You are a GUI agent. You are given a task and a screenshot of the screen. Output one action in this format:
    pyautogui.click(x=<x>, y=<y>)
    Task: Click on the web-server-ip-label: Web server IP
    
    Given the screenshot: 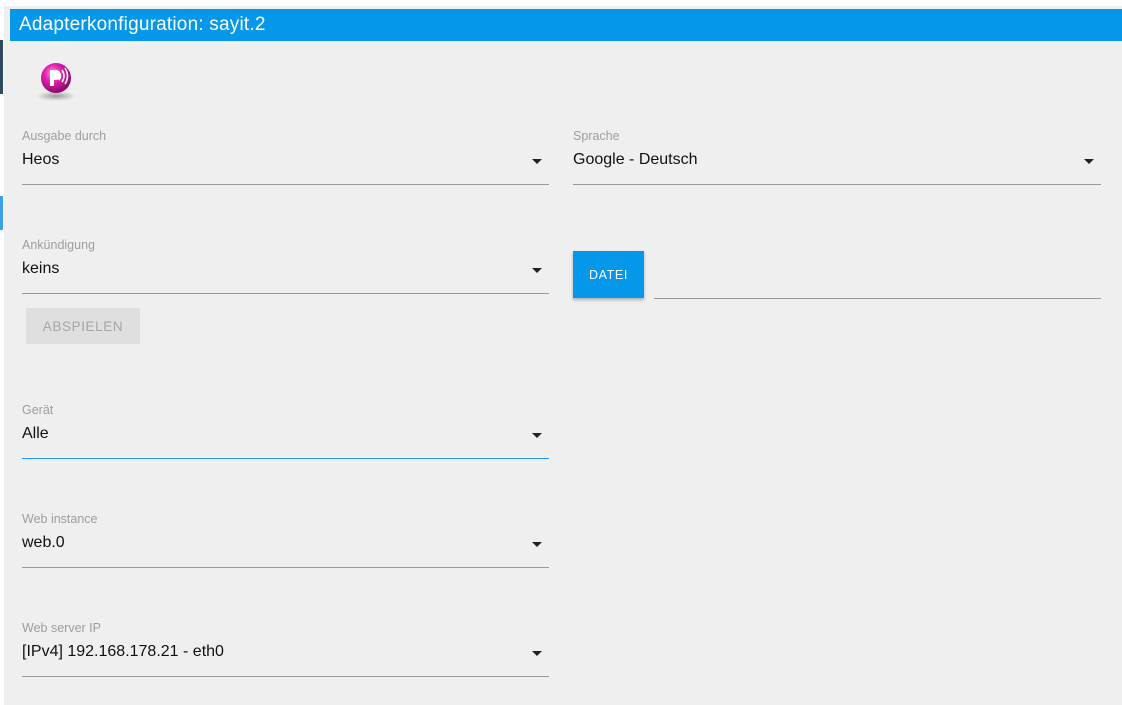 What is the action you would take?
    pyautogui.click(x=61, y=628)
    